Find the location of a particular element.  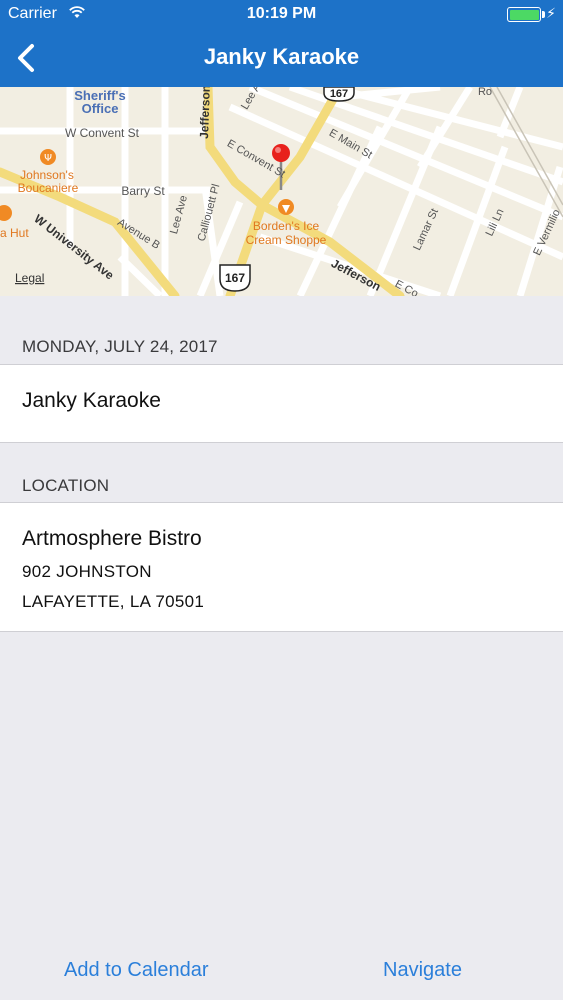

date-section-header: MONDAY, JULY 24, 2017 is located at coordinates (120, 346).